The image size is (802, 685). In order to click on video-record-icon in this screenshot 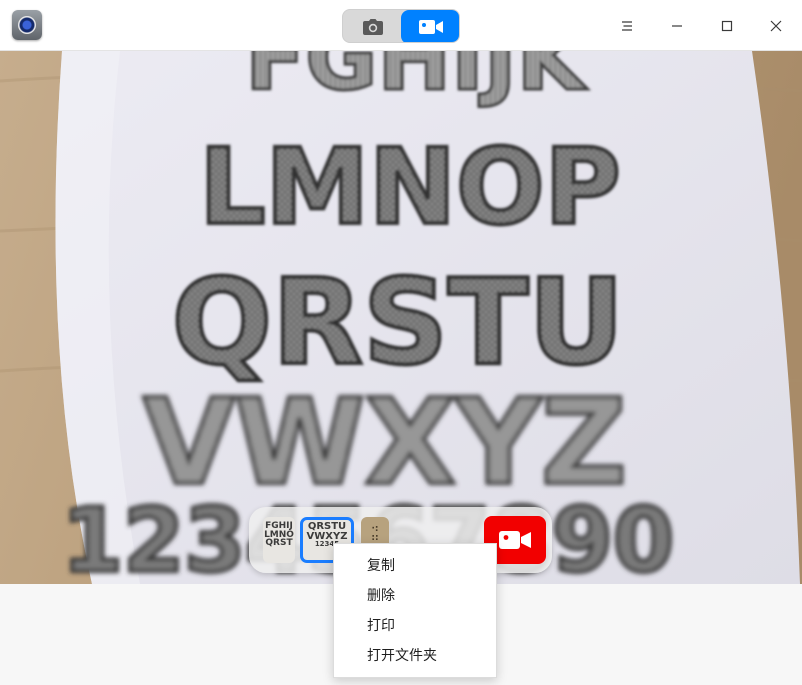, I will do `click(515, 540)`.